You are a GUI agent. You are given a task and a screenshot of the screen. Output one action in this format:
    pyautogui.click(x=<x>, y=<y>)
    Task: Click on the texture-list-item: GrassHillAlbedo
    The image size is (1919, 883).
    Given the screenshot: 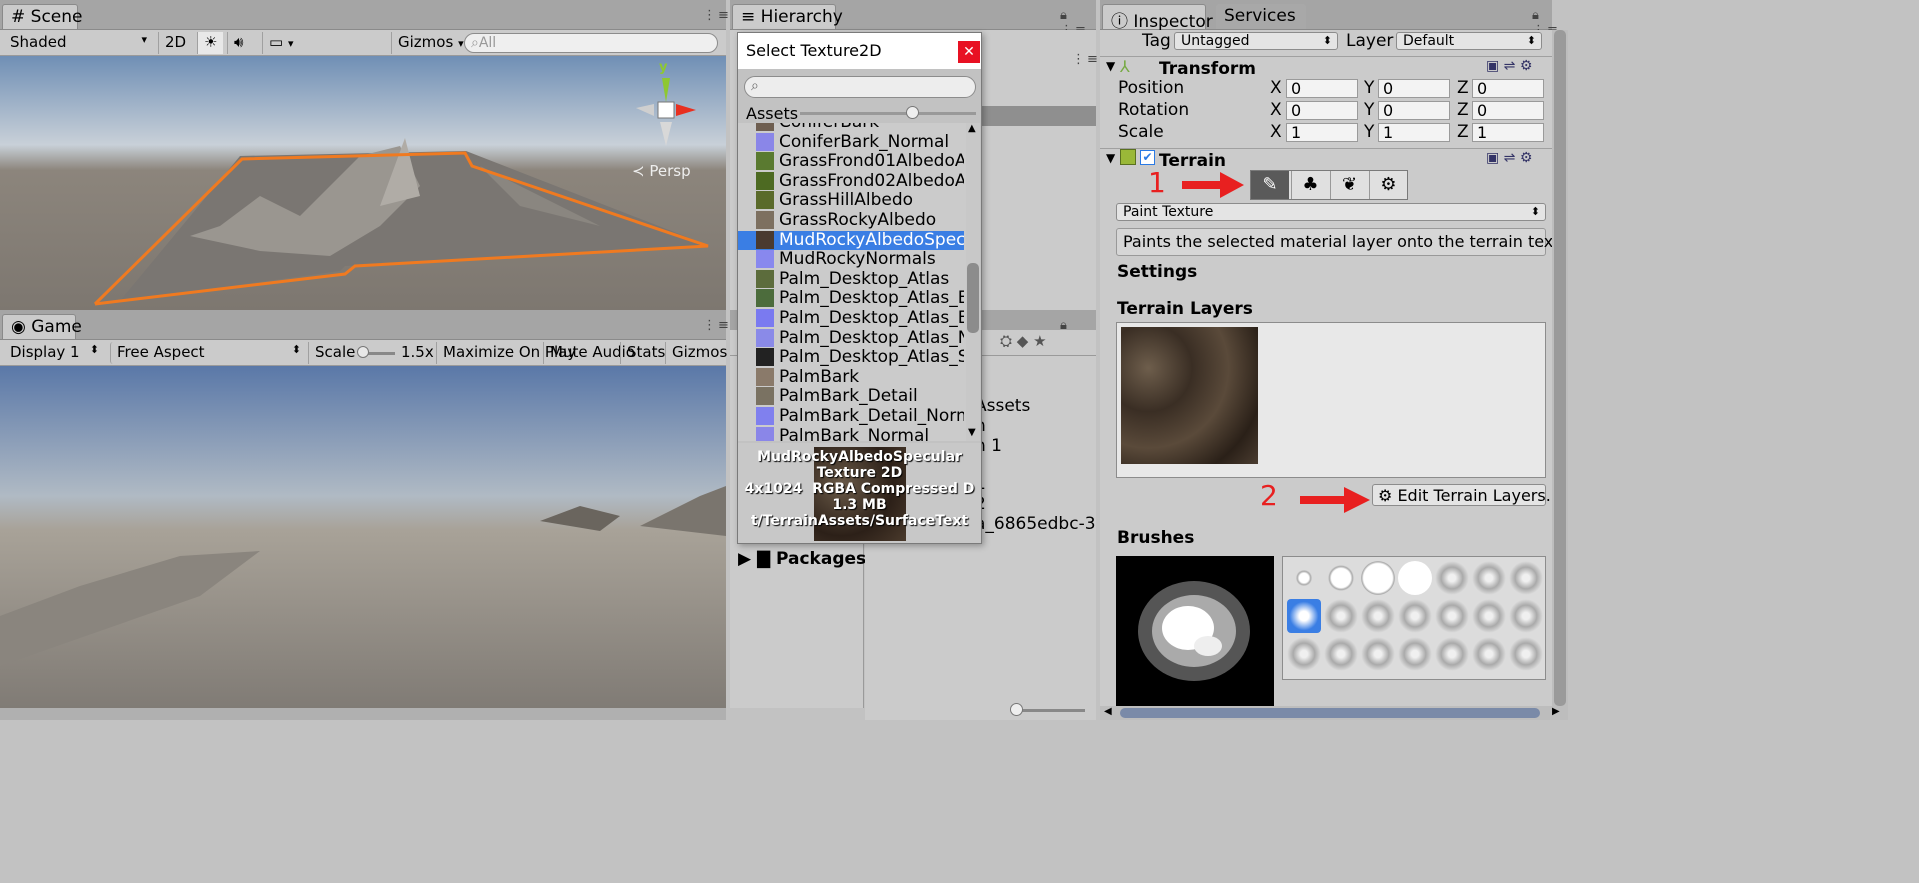 What is the action you would take?
    pyautogui.click(x=851, y=200)
    